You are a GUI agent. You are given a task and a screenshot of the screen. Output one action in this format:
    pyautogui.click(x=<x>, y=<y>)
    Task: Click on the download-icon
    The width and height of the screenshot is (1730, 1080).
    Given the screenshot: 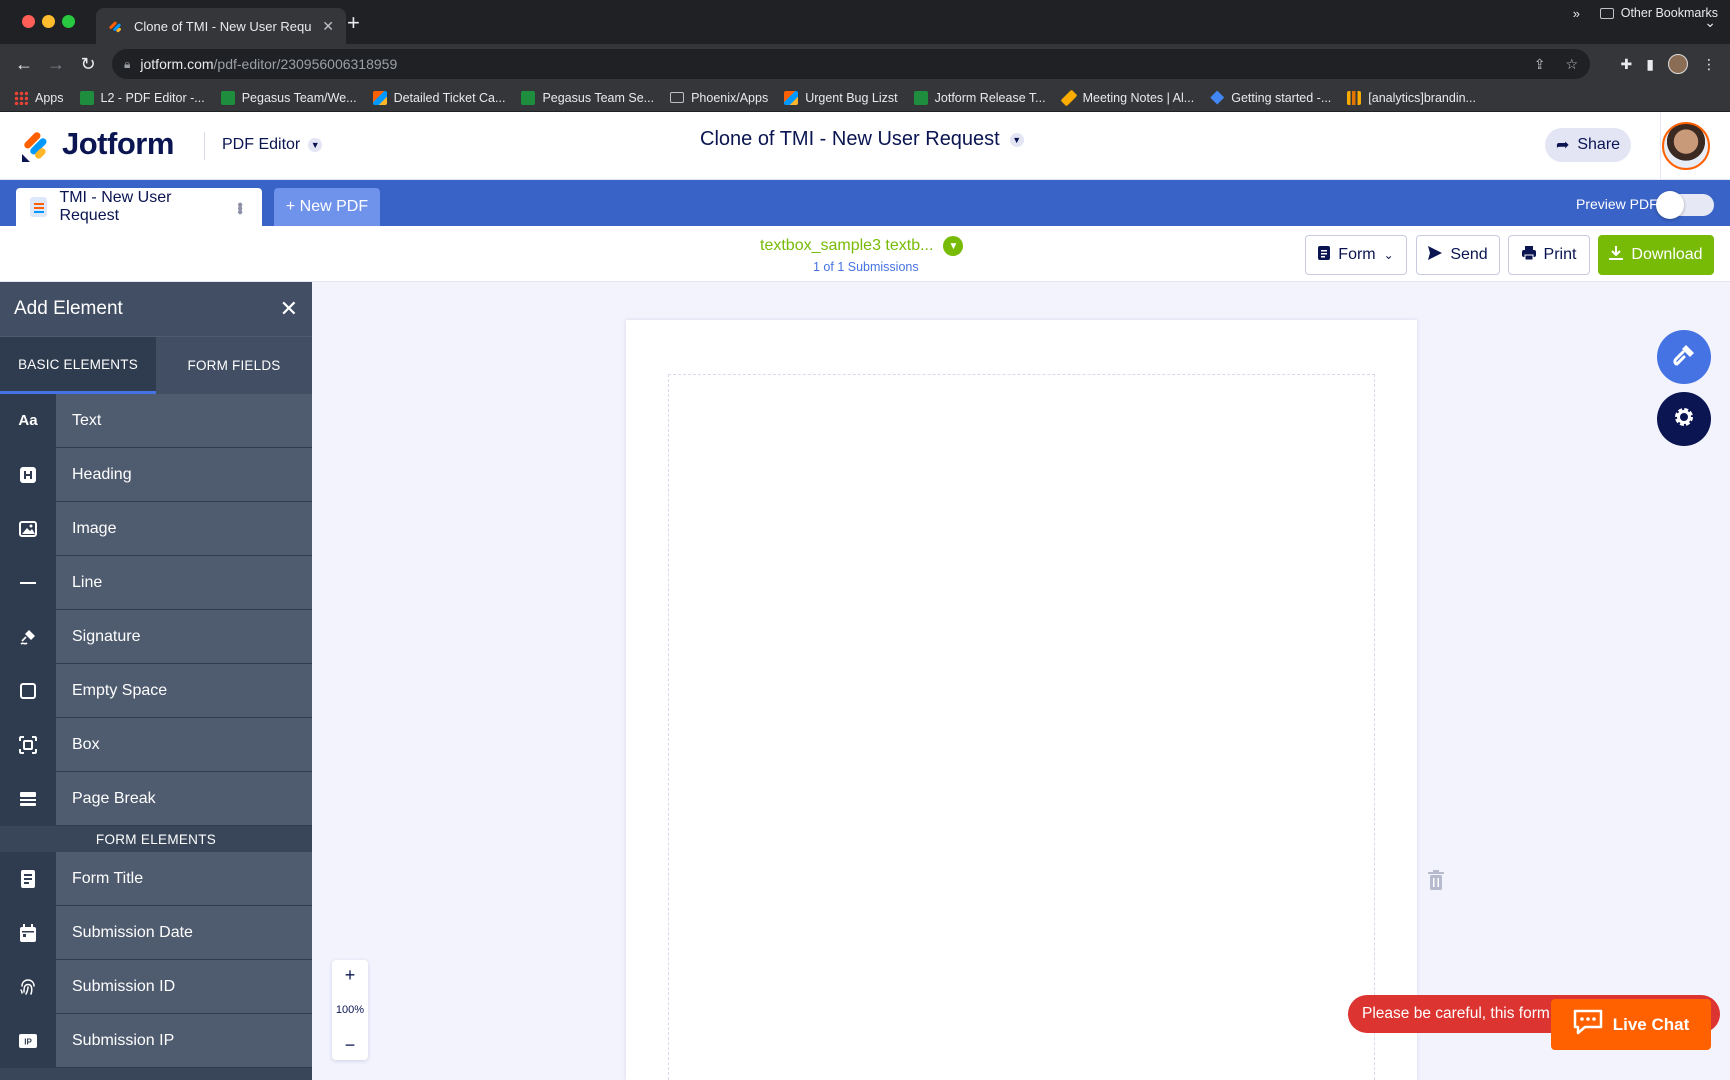 What is the action you would take?
    pyautogui.click(x=1616, y=255)
    